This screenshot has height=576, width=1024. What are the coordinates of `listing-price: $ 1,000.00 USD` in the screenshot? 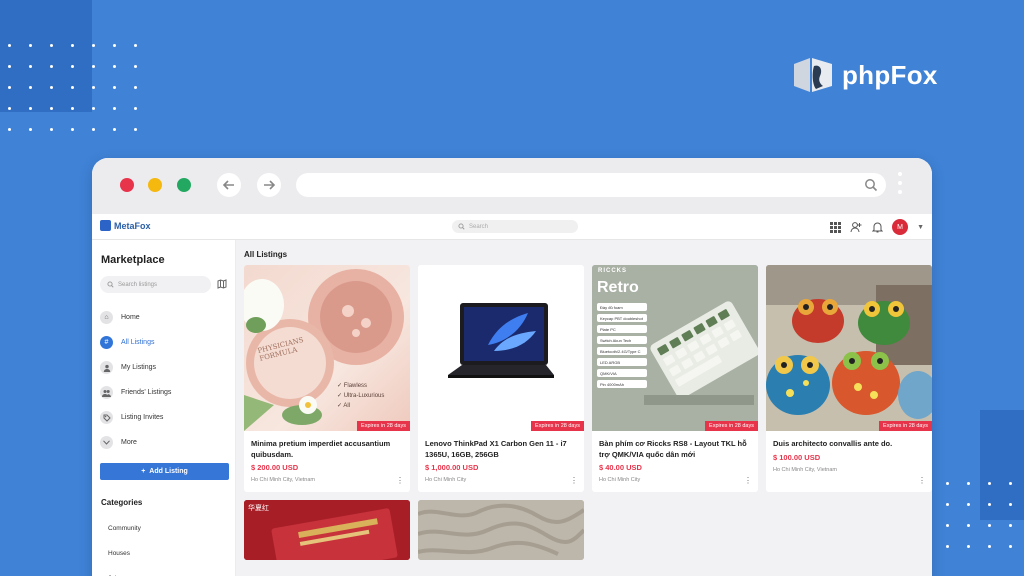 It's located at (452, 467).